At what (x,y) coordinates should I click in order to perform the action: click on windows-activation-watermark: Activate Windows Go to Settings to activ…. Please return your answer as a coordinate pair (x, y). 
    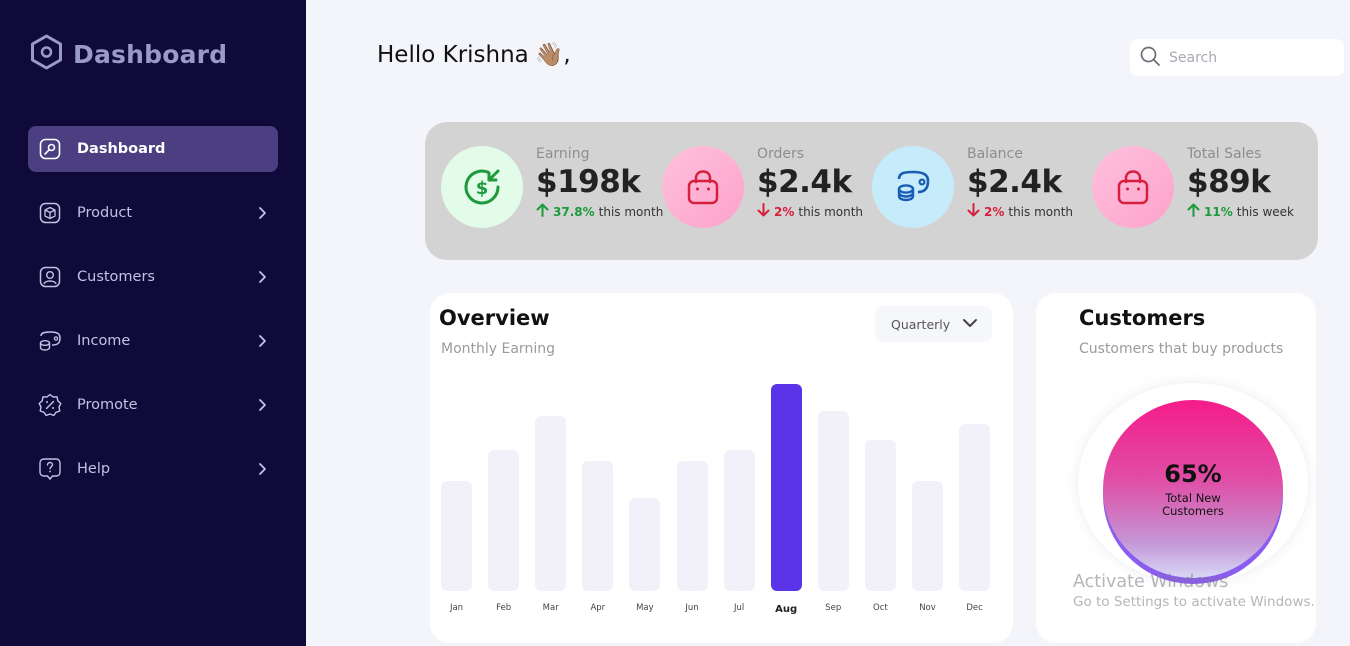
    Looking at the image, I should click on (1194, 591).